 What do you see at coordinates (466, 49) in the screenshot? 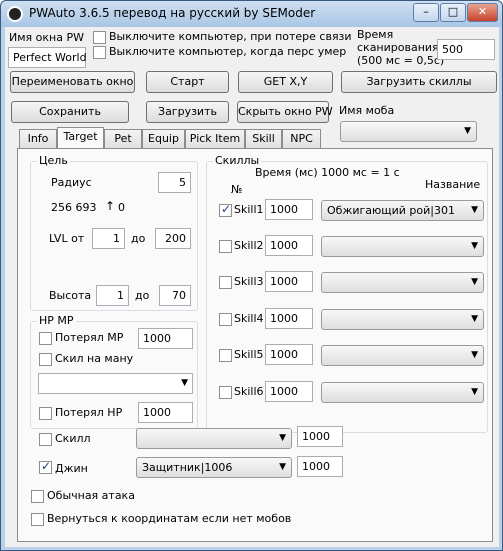
I see `scan-time-input: 500` at bounding box center [466, 49].